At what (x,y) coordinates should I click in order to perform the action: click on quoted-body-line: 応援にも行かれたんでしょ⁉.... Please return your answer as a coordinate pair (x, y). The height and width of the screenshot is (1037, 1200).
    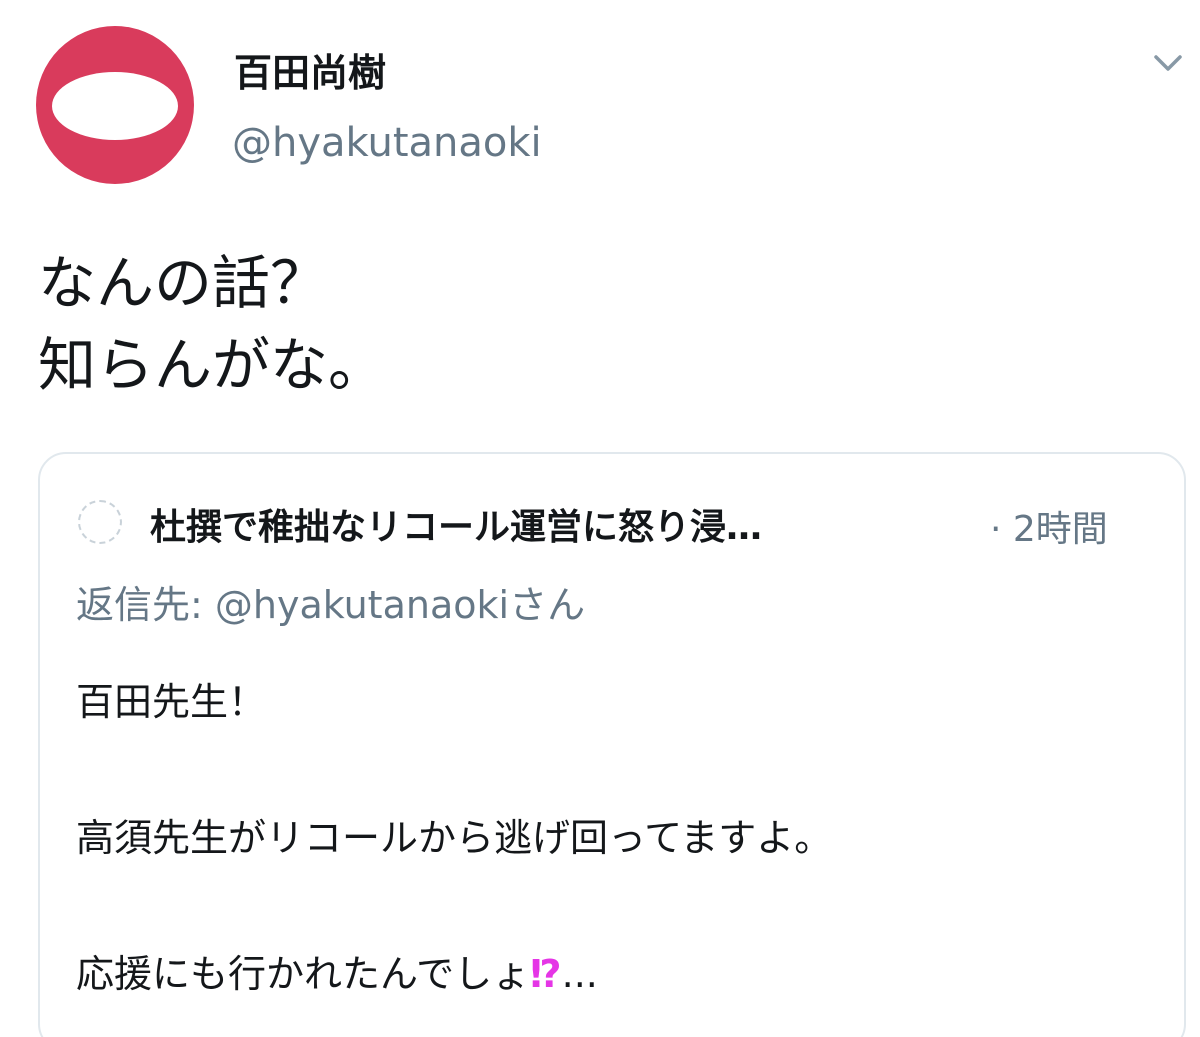
    Looking at the image, I should click on (454, 974).